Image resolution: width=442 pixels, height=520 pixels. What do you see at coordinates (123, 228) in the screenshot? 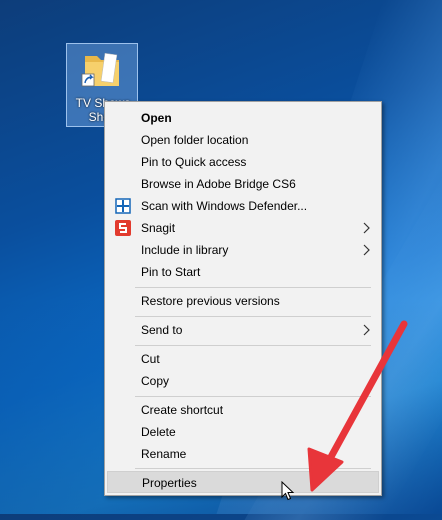
I see `snagit-icon` at bounding box center [123, 228].